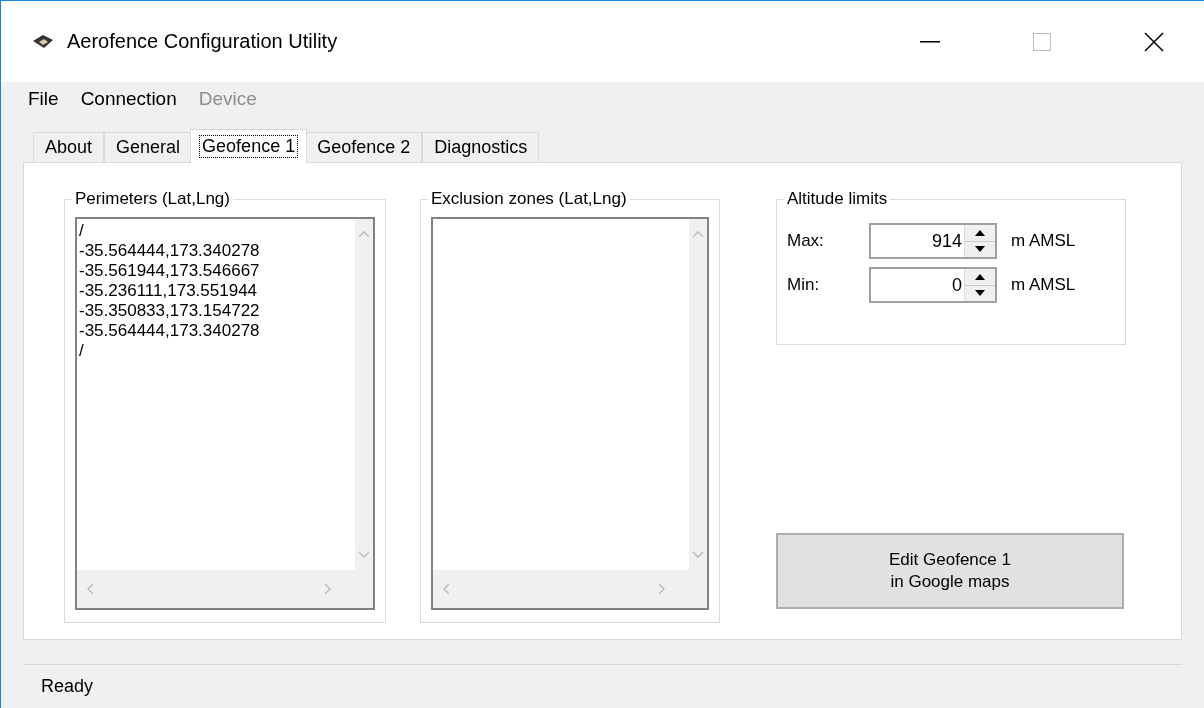 This screenshot has width=1204, height=708. I want to click on maximize-icon, so click(1042, 41).